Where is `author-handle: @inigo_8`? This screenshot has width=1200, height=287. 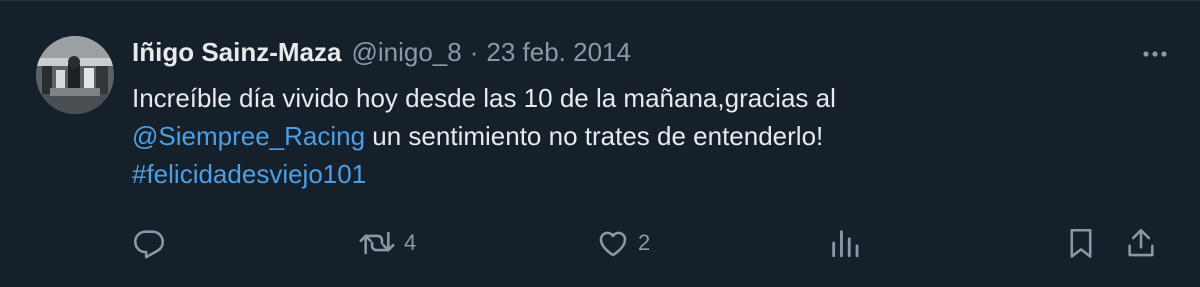 author-handle: @inigo_8 is located at coordinates (406, 52).